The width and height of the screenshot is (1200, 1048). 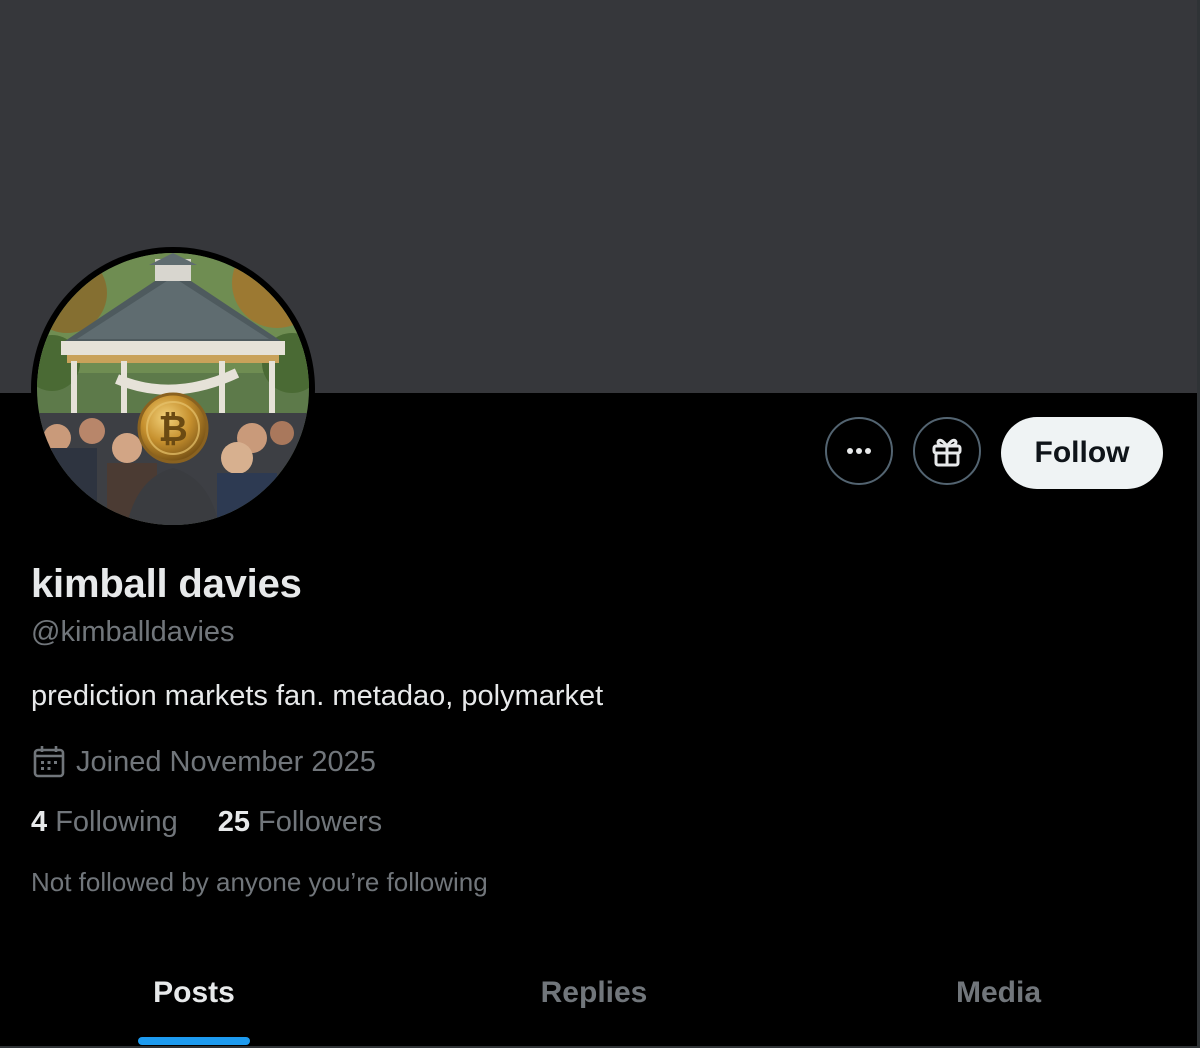 I want to click on more-horizontal-icon, so click(x=859, y=451).